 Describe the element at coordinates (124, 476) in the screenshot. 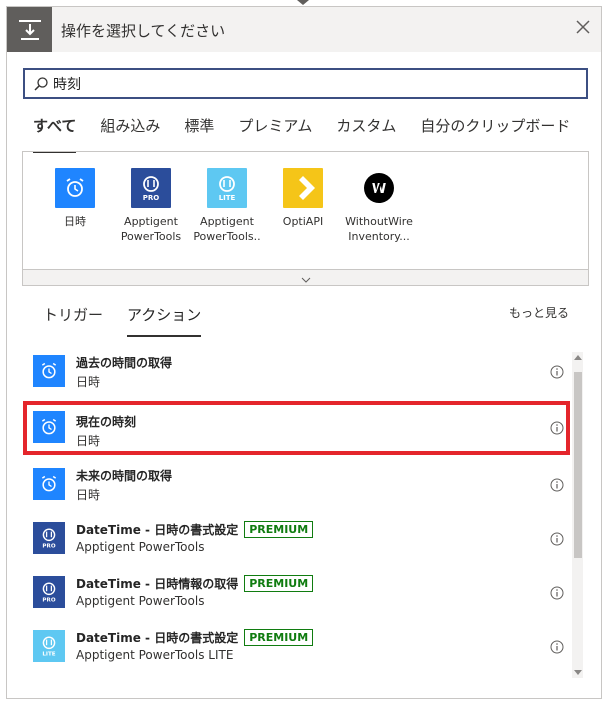

I see `action-title: 未来の時間の取得` at that location.